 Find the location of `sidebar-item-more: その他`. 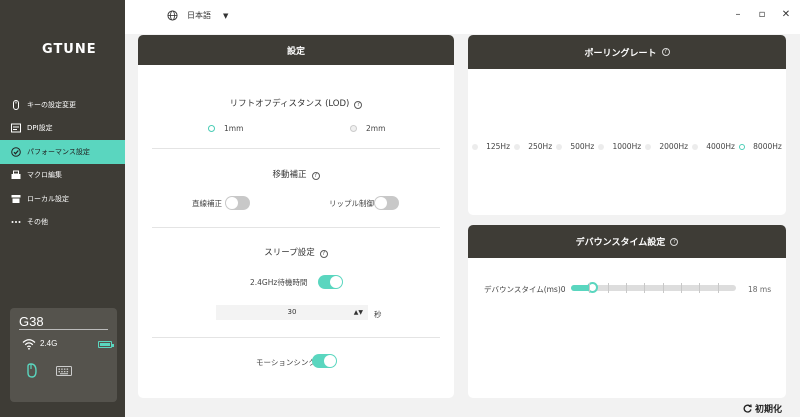

sidebar-item-more: その他 is located at coordinates (62, 223).